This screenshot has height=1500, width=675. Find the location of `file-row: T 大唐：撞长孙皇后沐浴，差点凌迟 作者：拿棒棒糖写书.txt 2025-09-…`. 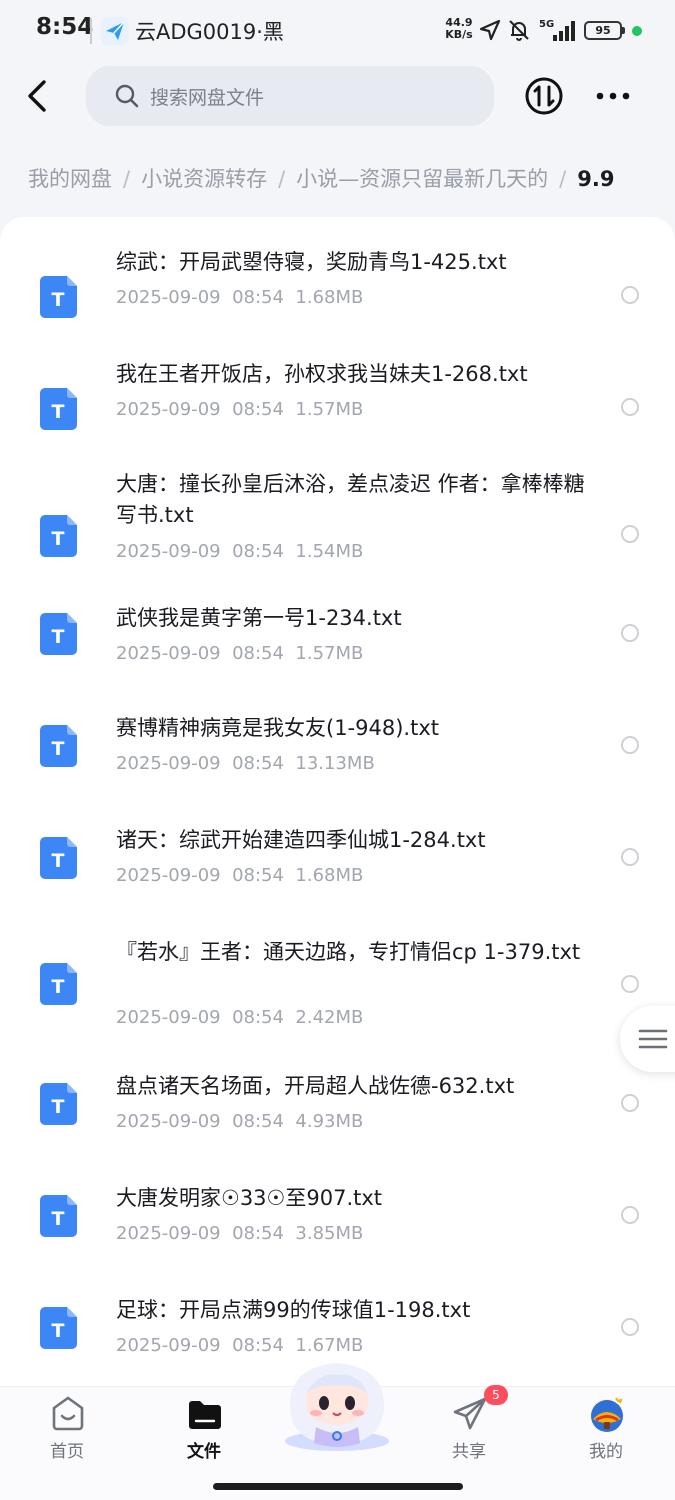

file-row: T 大唐：撞长孙皇后沐浴，差点凌迟 作者：拿棒棒糖写书.txt 2025-09-… is located at coordinates (337, 524).